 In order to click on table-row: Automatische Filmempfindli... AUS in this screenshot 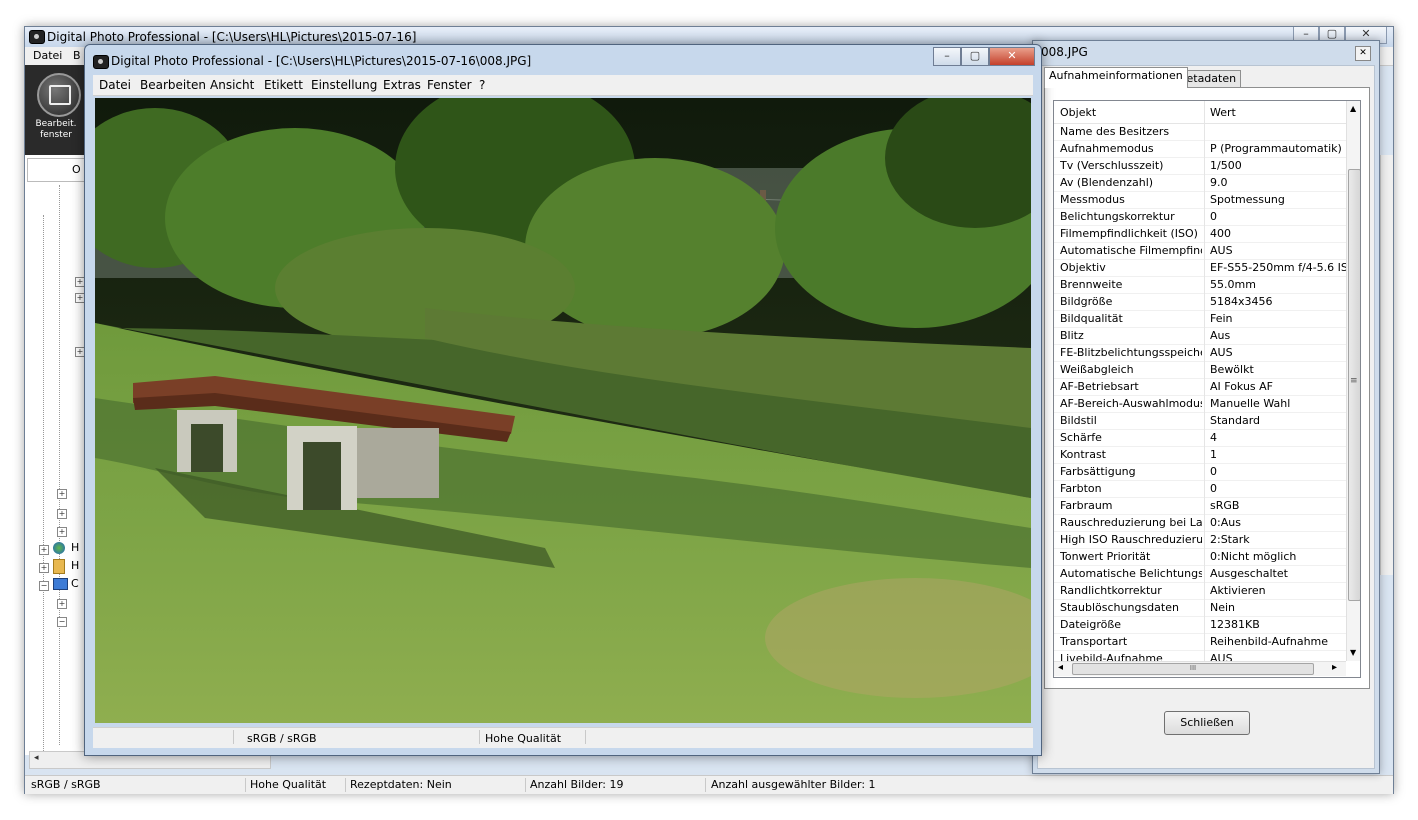, I will do `click(1200, 251)`.